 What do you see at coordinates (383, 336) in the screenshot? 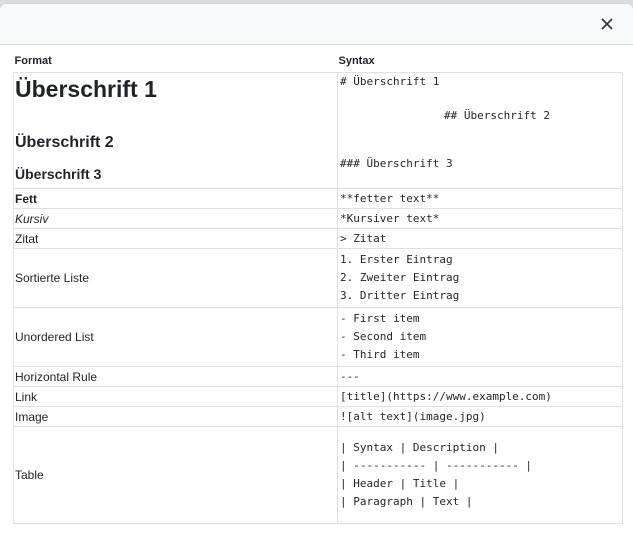
I see `unordered-list-item: - Second item` at bounding box center [383, 336].